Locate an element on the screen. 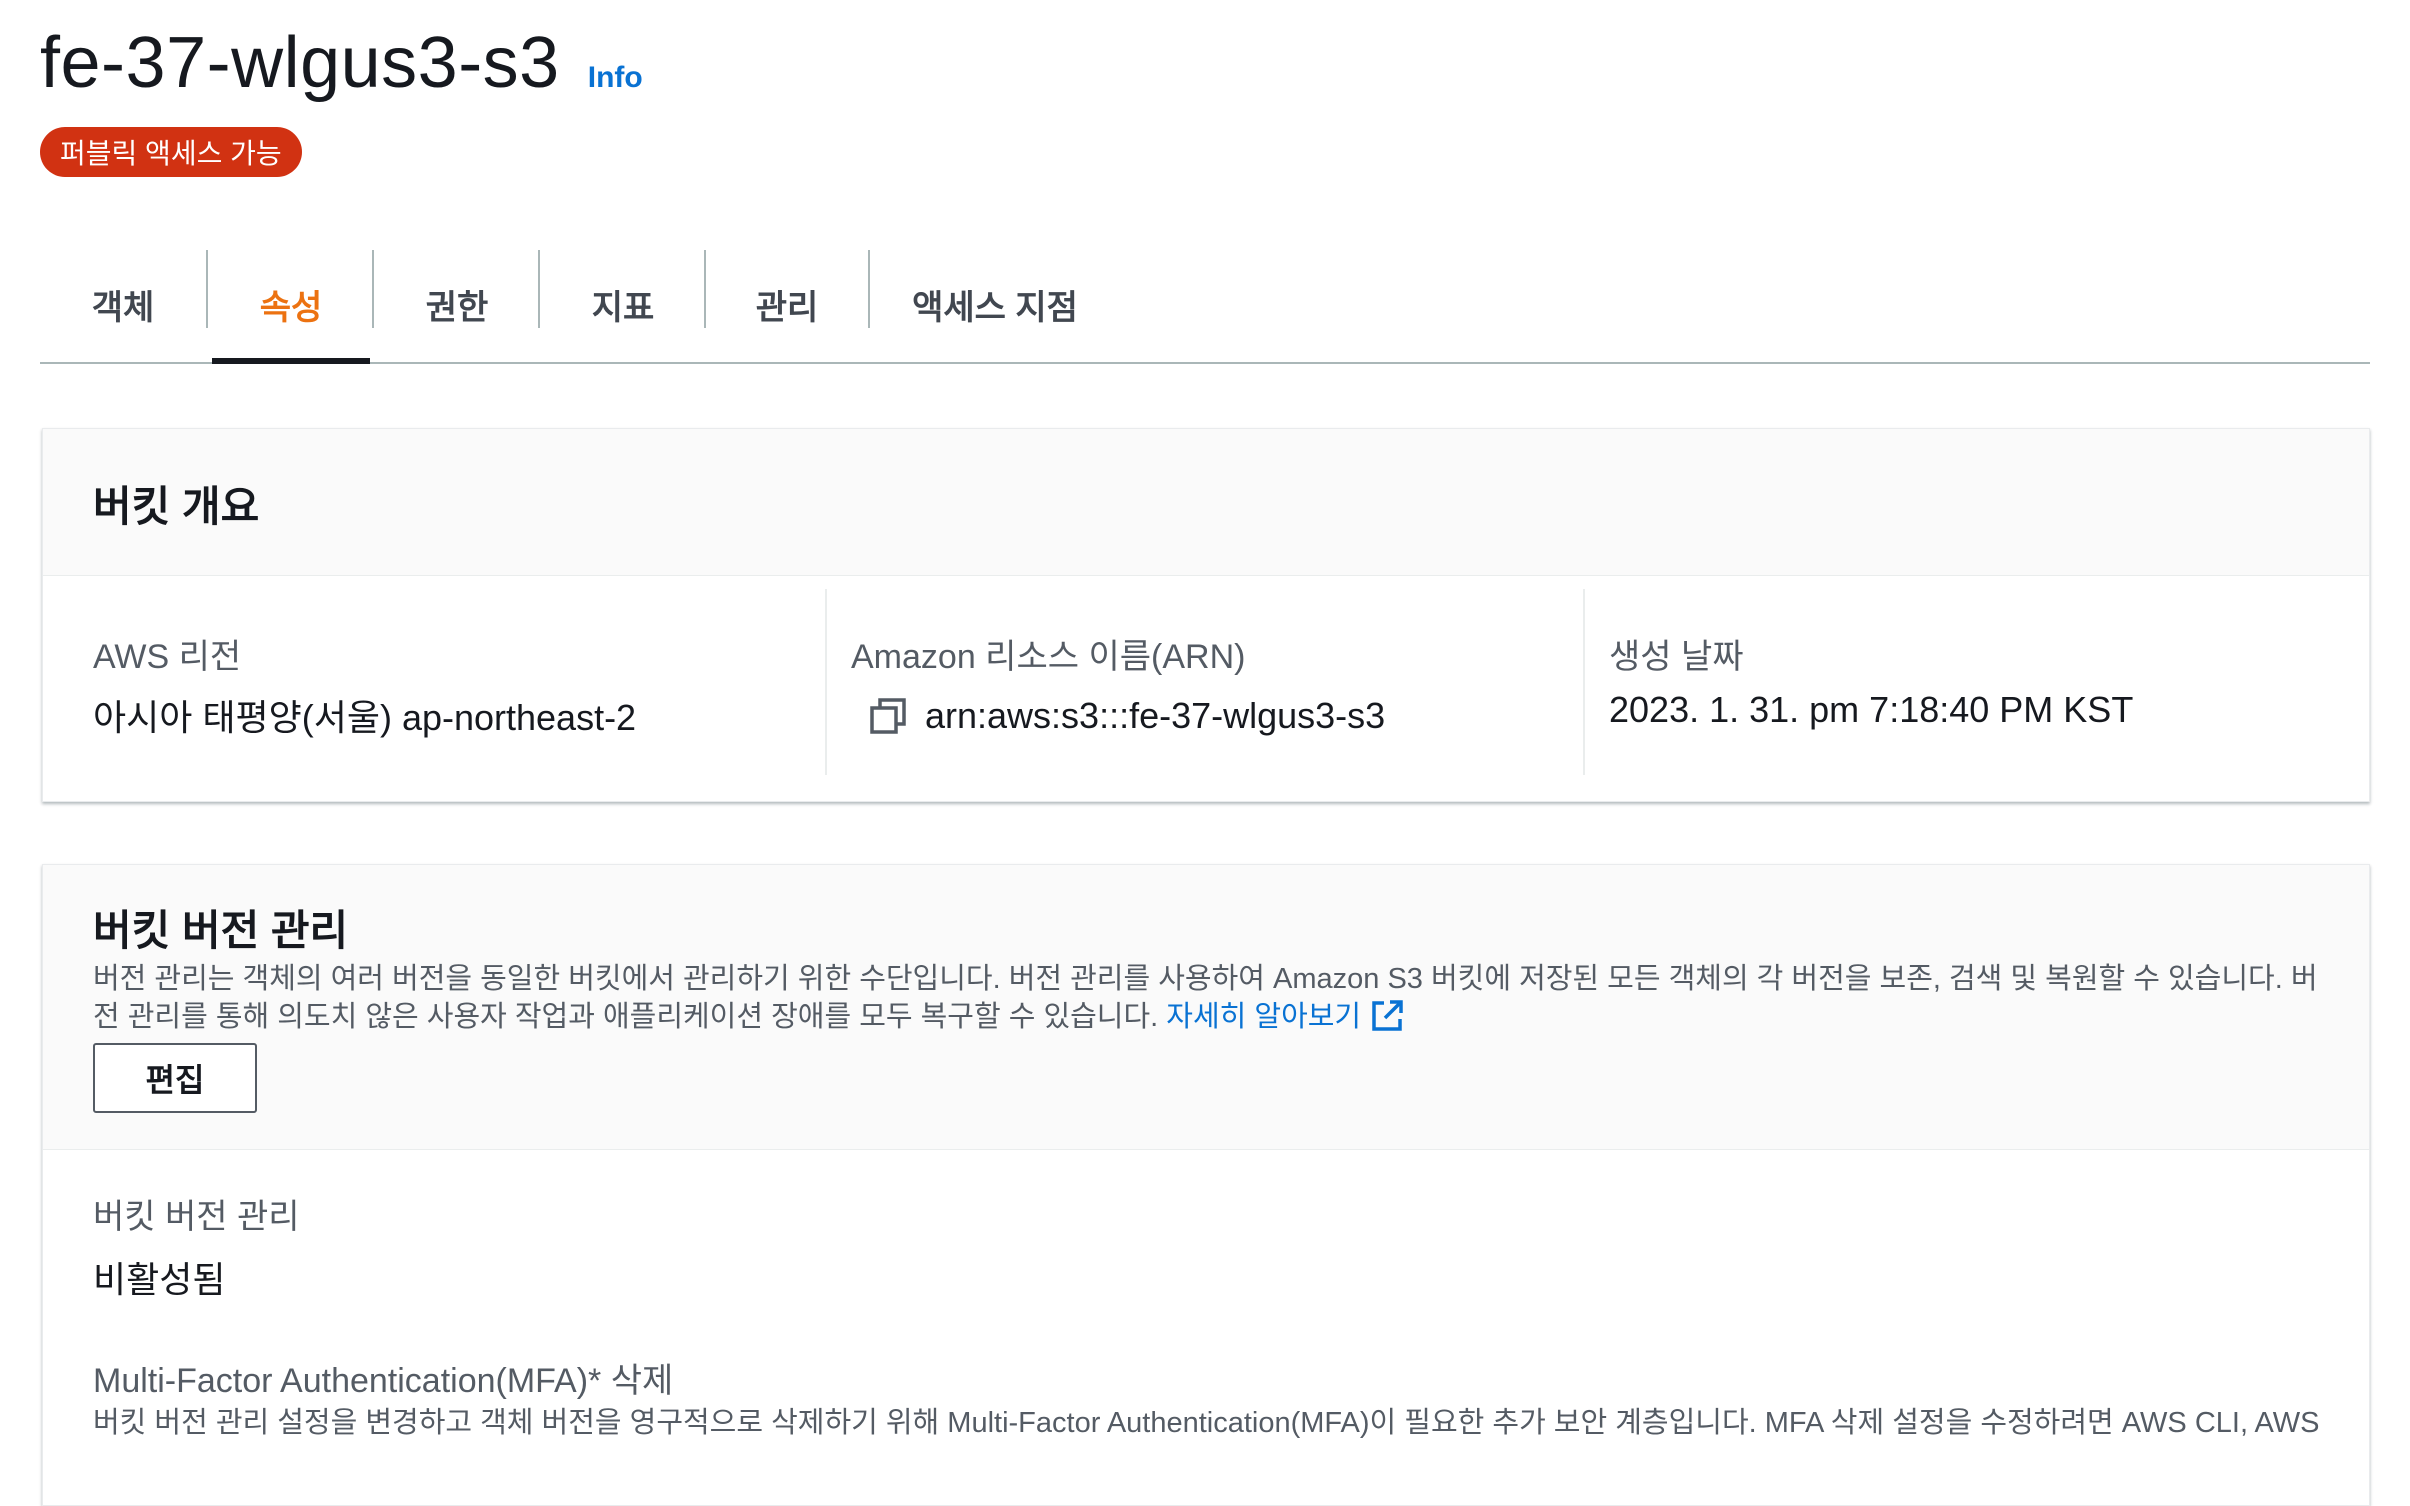 The image size is (2410, 1506). info-link: Info is located at coordinates (615, 78).